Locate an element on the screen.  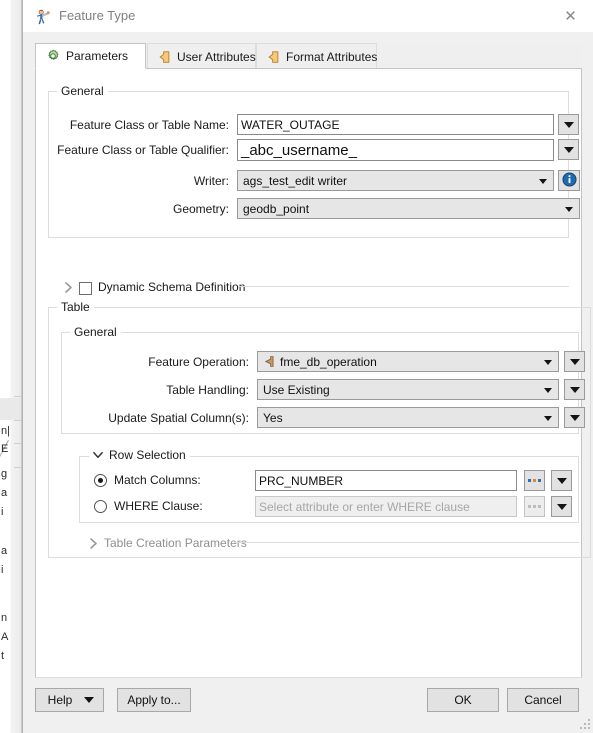
feature-operation-label: Feature Operation: is located at coordinates (198, 362).